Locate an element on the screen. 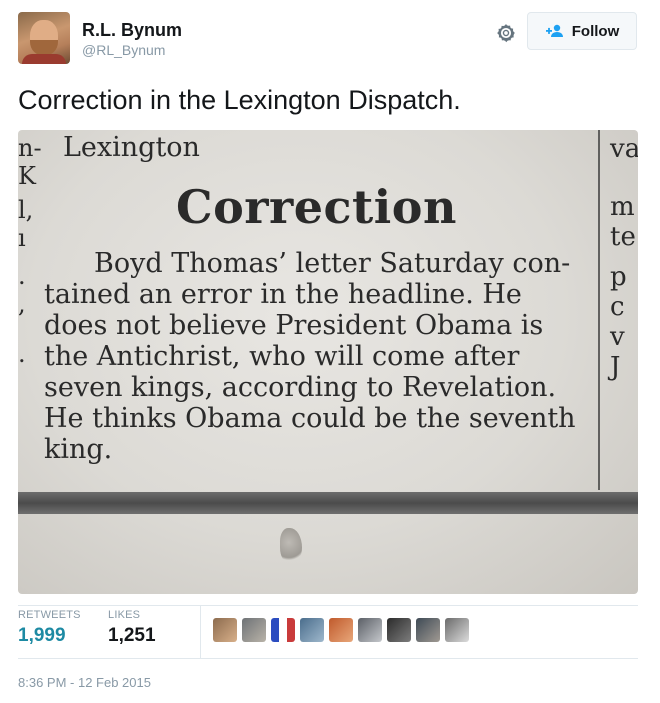 The height and width of the screenshot is (703, 660). likes-stat: LIKES 1,251 is located at coordinates (132, 627).